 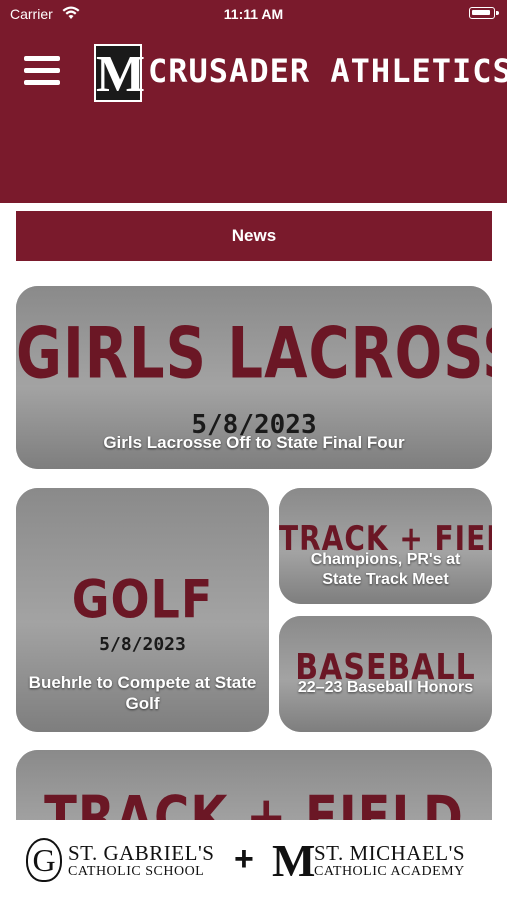 What do you see at coordinates (142, 693) in the screenshot?
I see `card-headline: Buehrle to Compete at State Golf` at bounding box center [142, 693].